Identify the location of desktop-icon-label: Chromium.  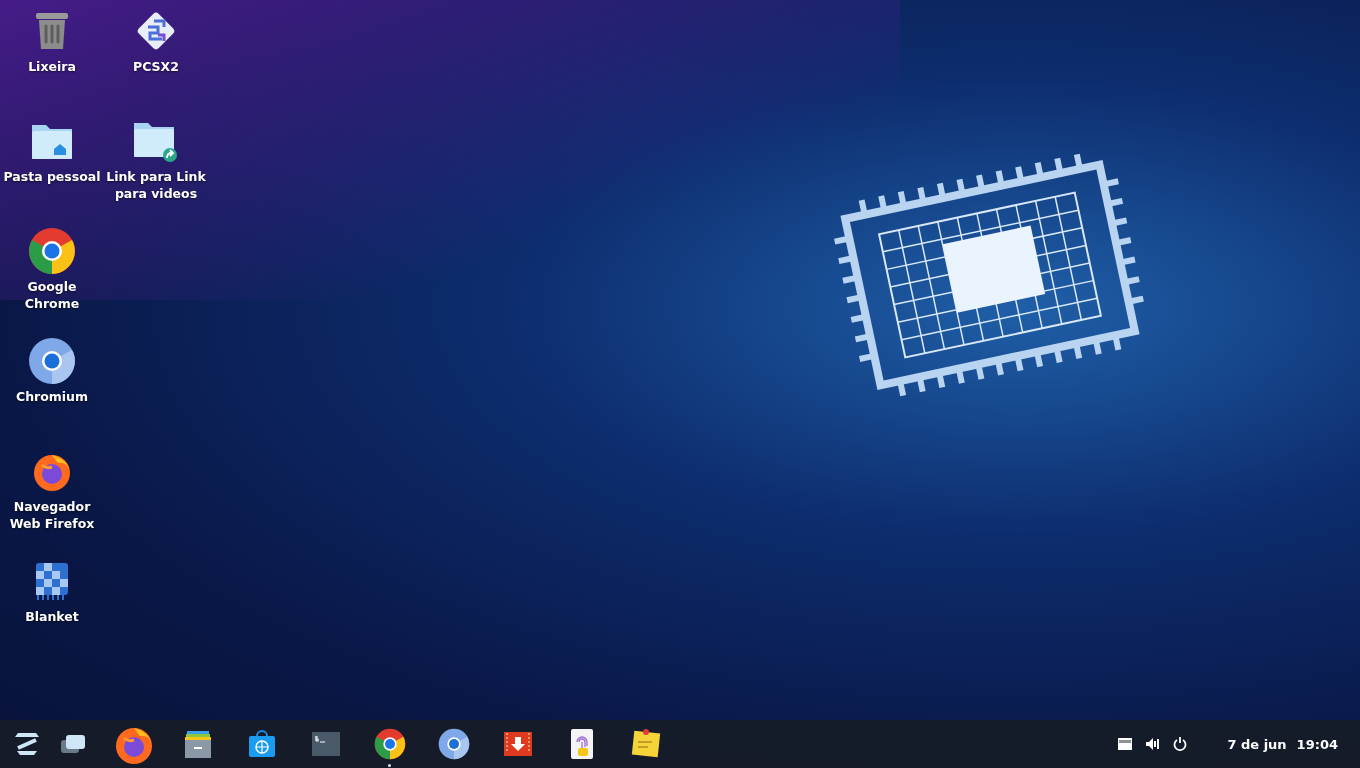
(52, 396).